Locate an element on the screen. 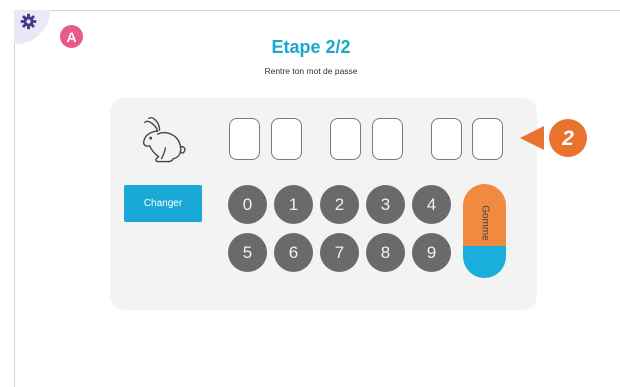 The image size is (620, 387). callout-number: 2 is located at coordinates (567, 138).